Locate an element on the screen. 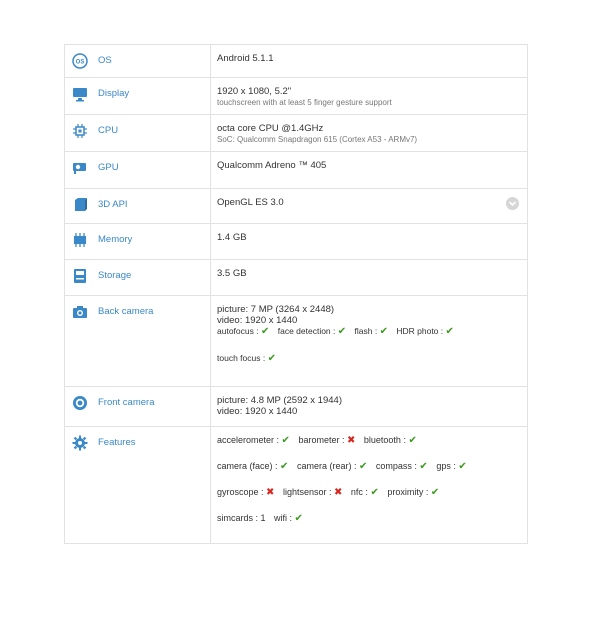 This screenshot has width=600, height=639. gpu-icon is located at coordinates (80, 168).